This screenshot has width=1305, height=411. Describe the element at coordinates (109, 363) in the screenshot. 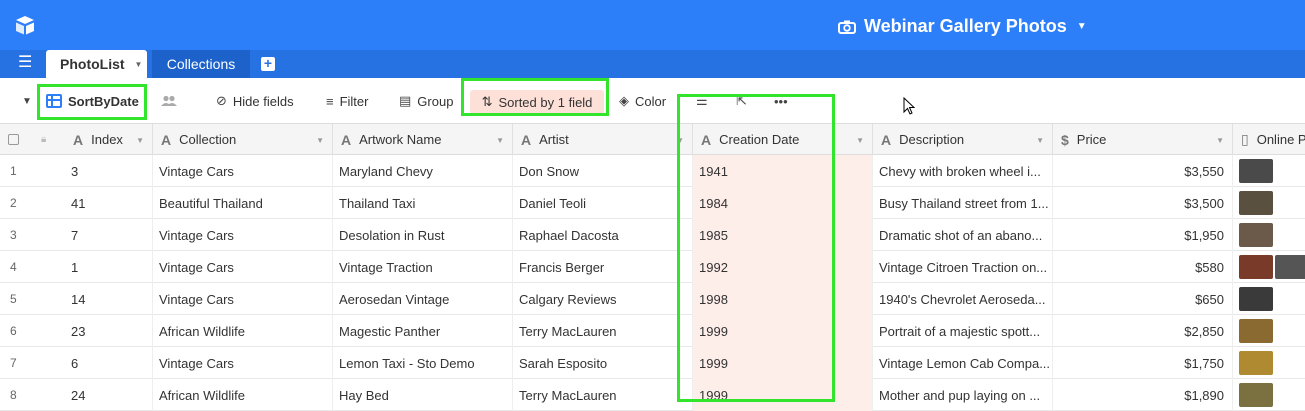

I see `cell-index: 6` at that location.